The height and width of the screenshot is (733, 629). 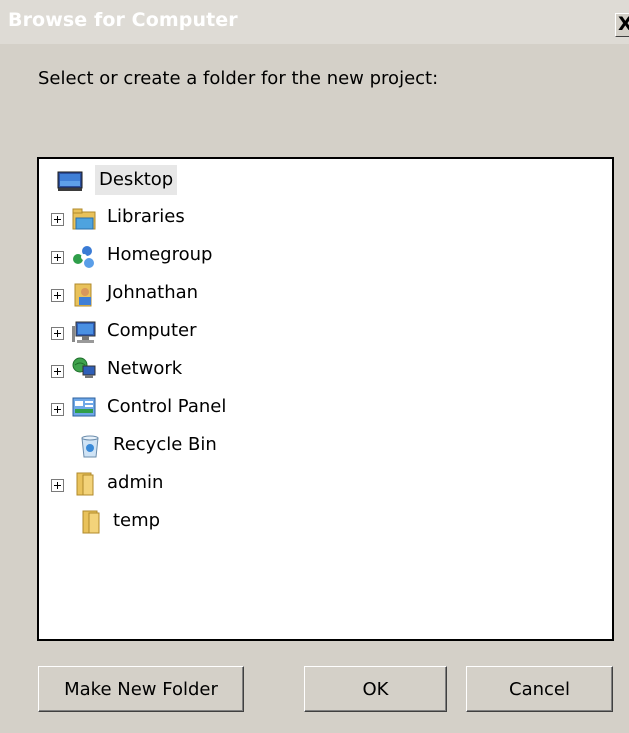 I want to click on tree-item-label: admin, so click(x=135, y=482).